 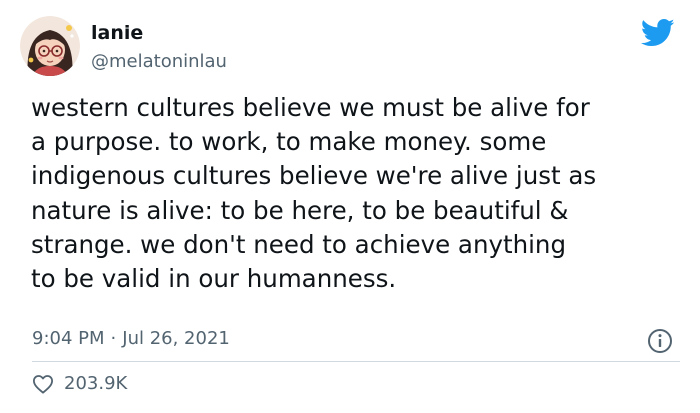 I want to click on twitter-bird-icon, so click(x=658, y=33).